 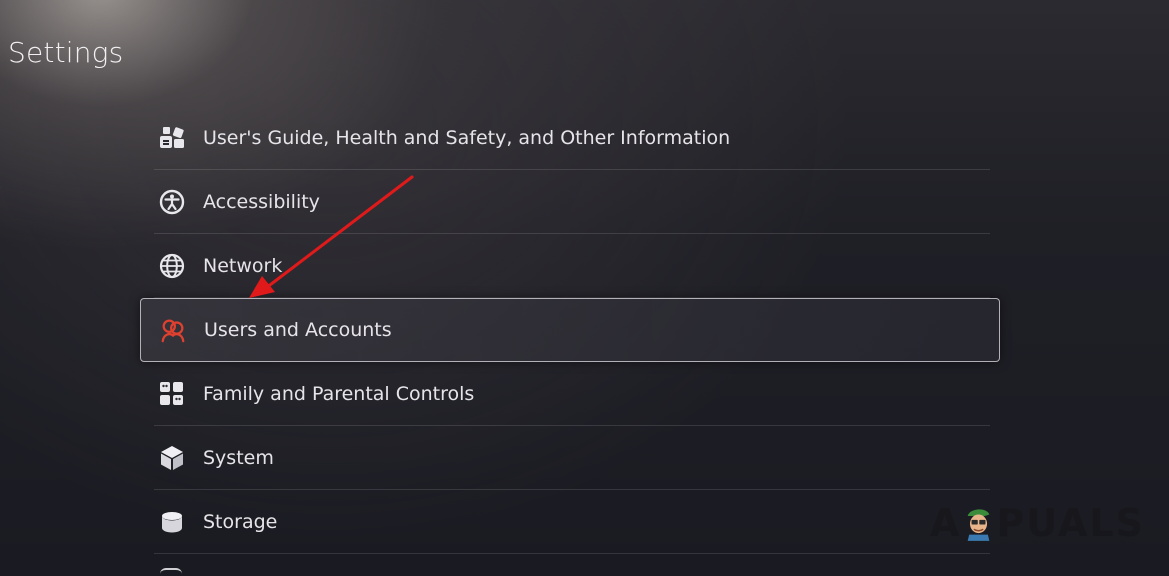 What do you see at coordinates (298, 330) in the screenshot?
I see `menu-item-label: Users and Accounts` at bounding box center [298, 330].